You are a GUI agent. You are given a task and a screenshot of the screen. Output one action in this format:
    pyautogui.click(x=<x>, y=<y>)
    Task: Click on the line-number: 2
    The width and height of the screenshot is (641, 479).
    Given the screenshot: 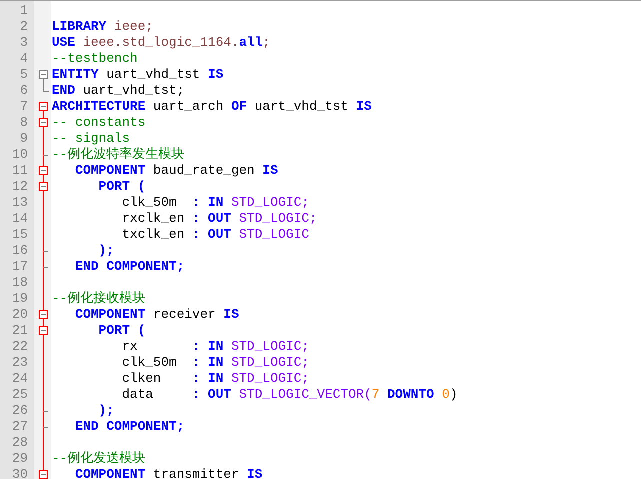 What is the action you would take?
    pyautogui.click(x=24, y=26)
    